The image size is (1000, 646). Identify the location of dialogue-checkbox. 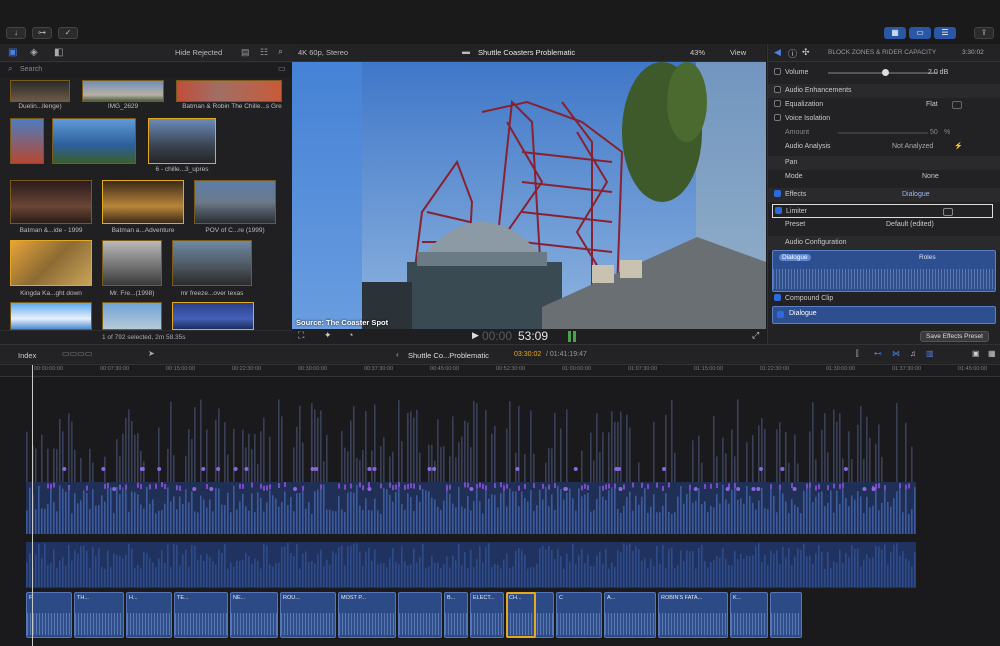
(780, 314).